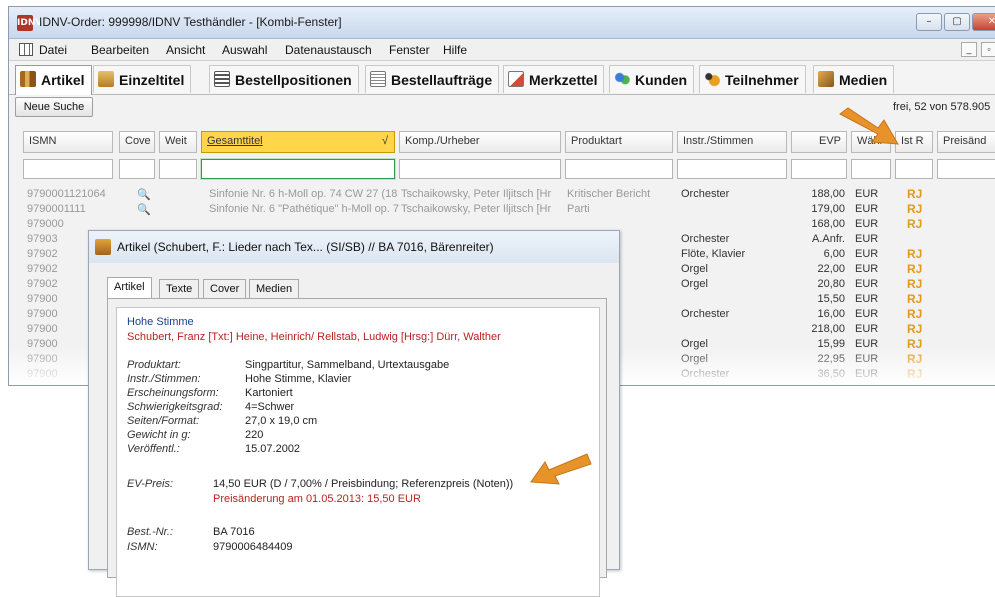 This screenshot has height=597, width=995. Describe the element at coordinates (831, 284) in the screenshot. I see `cell-evp: 20,80` at that location.